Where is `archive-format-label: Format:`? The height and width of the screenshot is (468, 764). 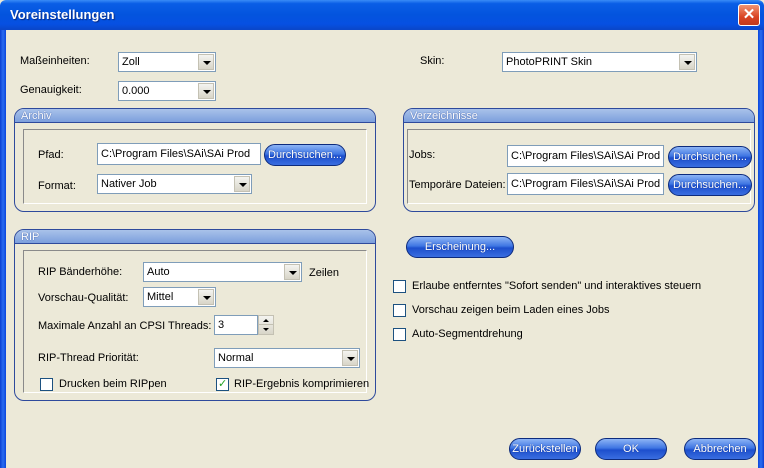
archive-format-label: Format: is located at coordinates (57, 186).